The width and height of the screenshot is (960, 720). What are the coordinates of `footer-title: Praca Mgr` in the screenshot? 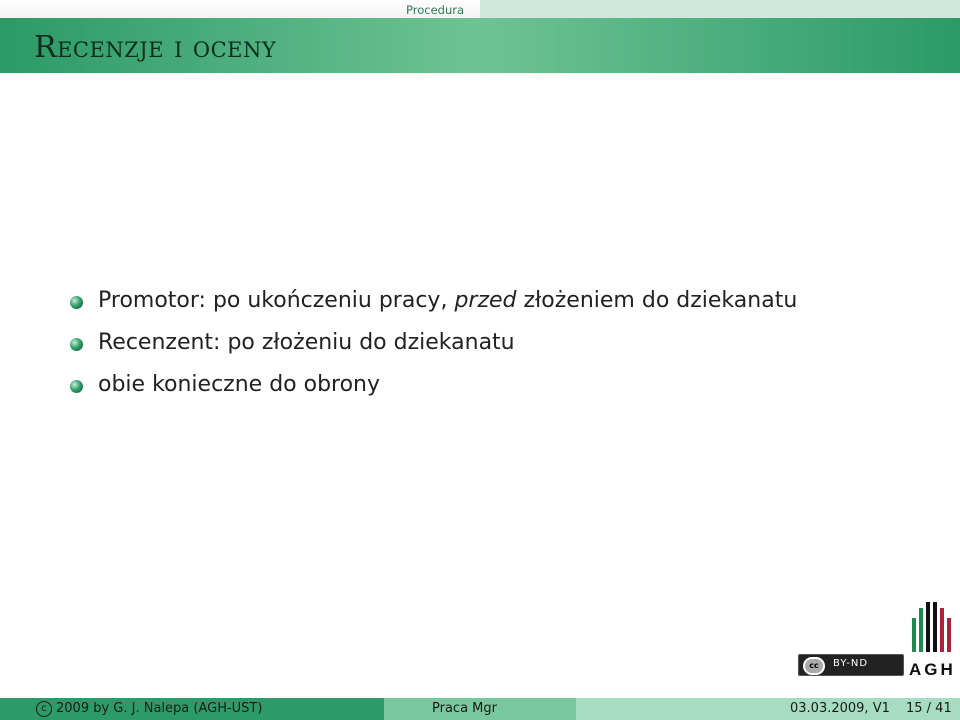 It's located at (464, 708).